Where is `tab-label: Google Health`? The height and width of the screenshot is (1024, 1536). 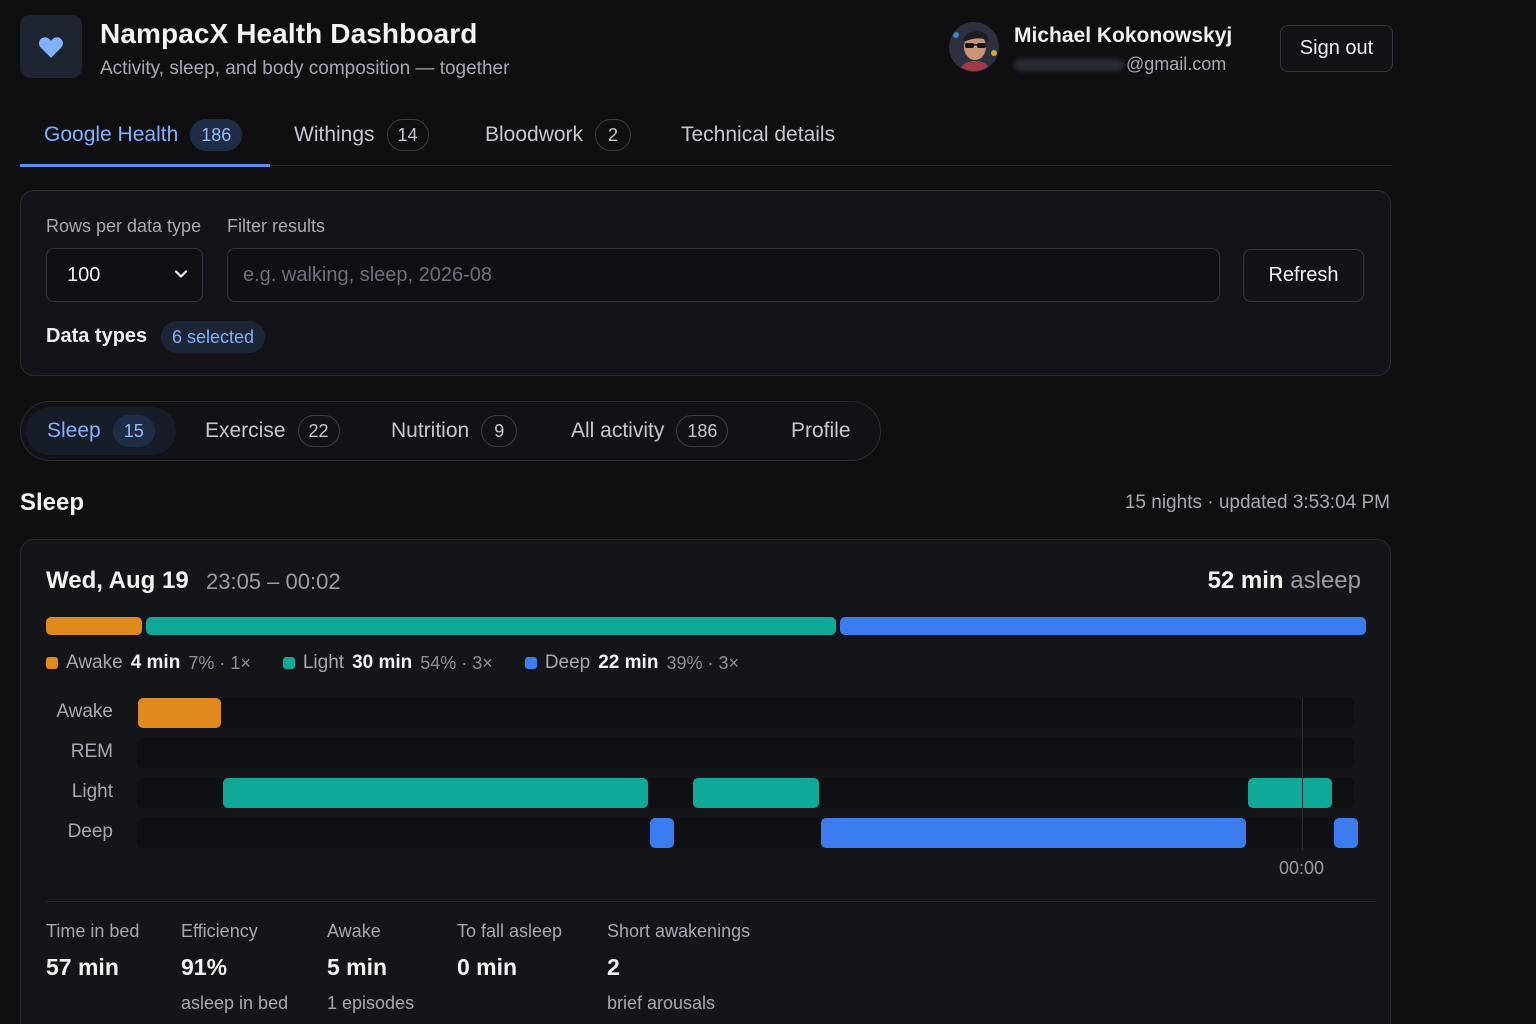 tab-label: Google Health is located at coordinates (111, 134).